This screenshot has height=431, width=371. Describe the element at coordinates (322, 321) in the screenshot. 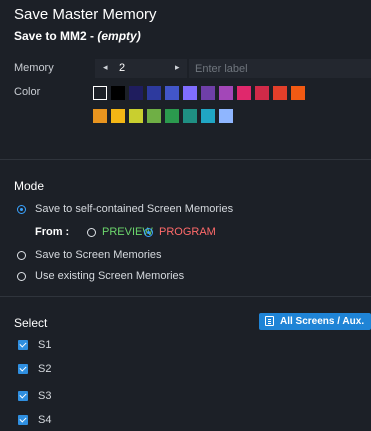

I see `all-screens-aux-label: All Screens / Aux.` at that location.